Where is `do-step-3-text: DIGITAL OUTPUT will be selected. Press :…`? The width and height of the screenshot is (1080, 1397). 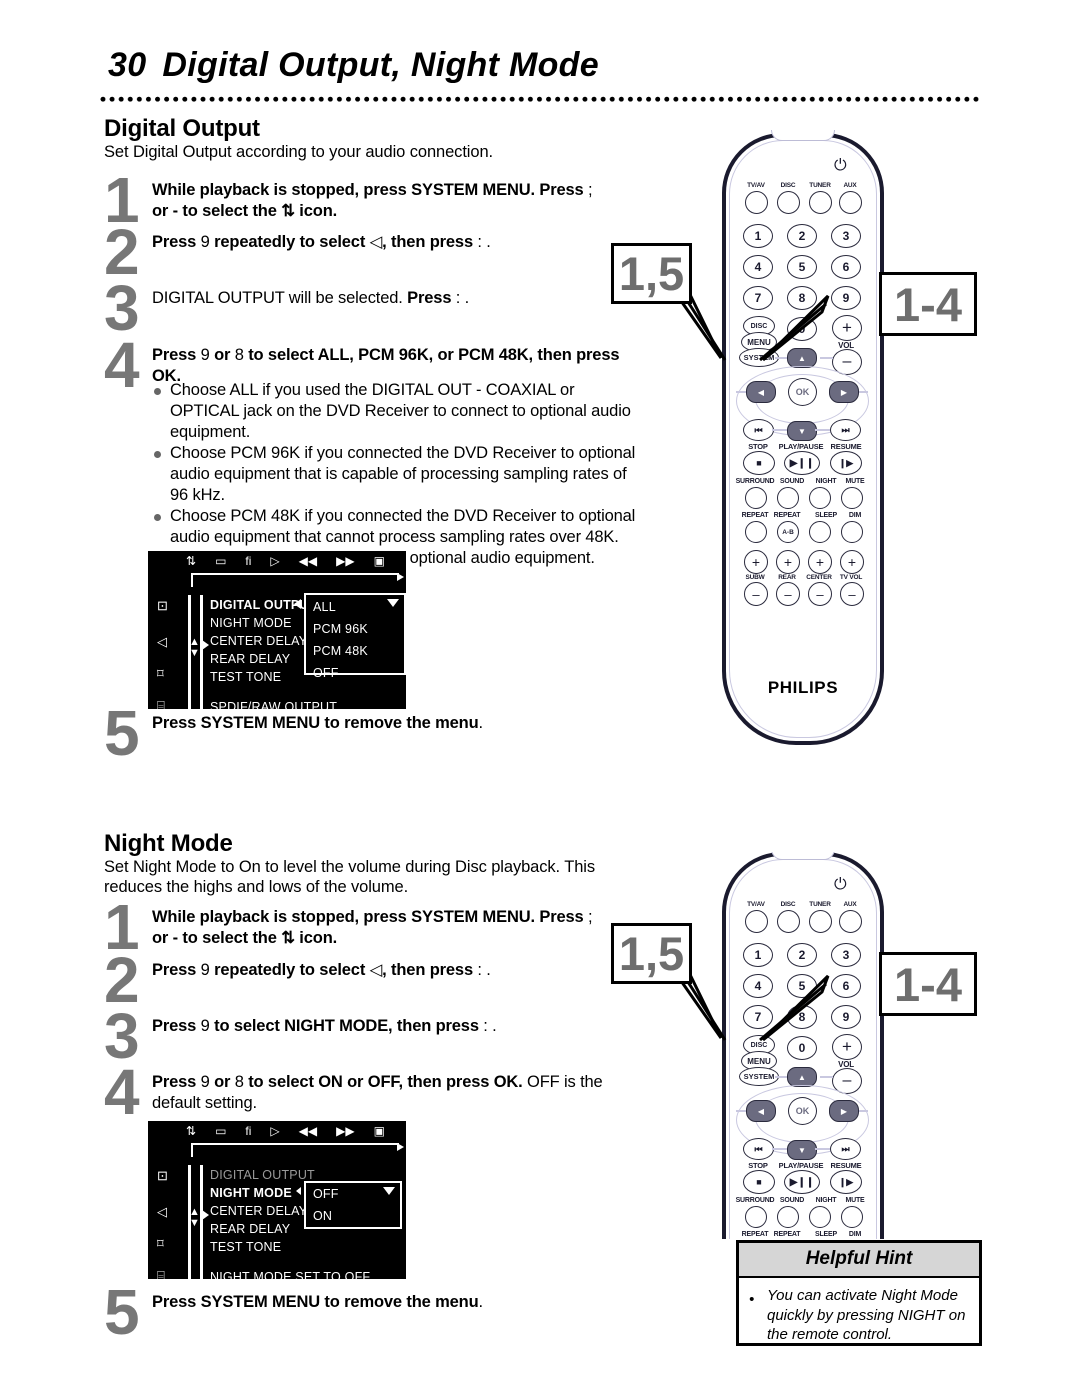 do-step-3-text: DIGITAL OUTPUT will be selected. Press :… is located at coordinates (310, 298).